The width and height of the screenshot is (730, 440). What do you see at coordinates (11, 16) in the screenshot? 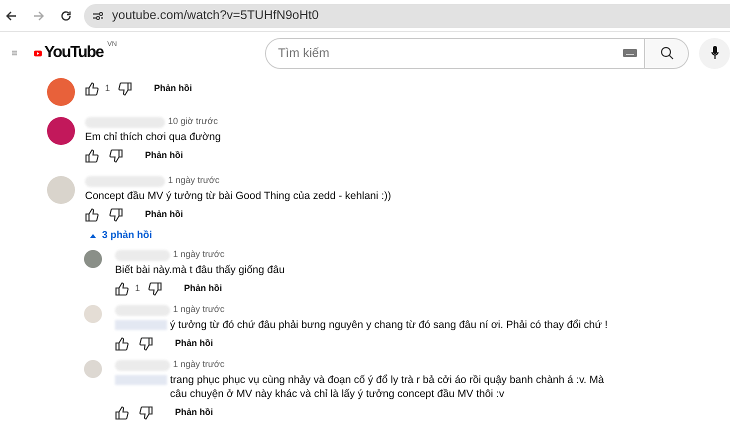
I see `back-icon` at bounding box center [11, 16].